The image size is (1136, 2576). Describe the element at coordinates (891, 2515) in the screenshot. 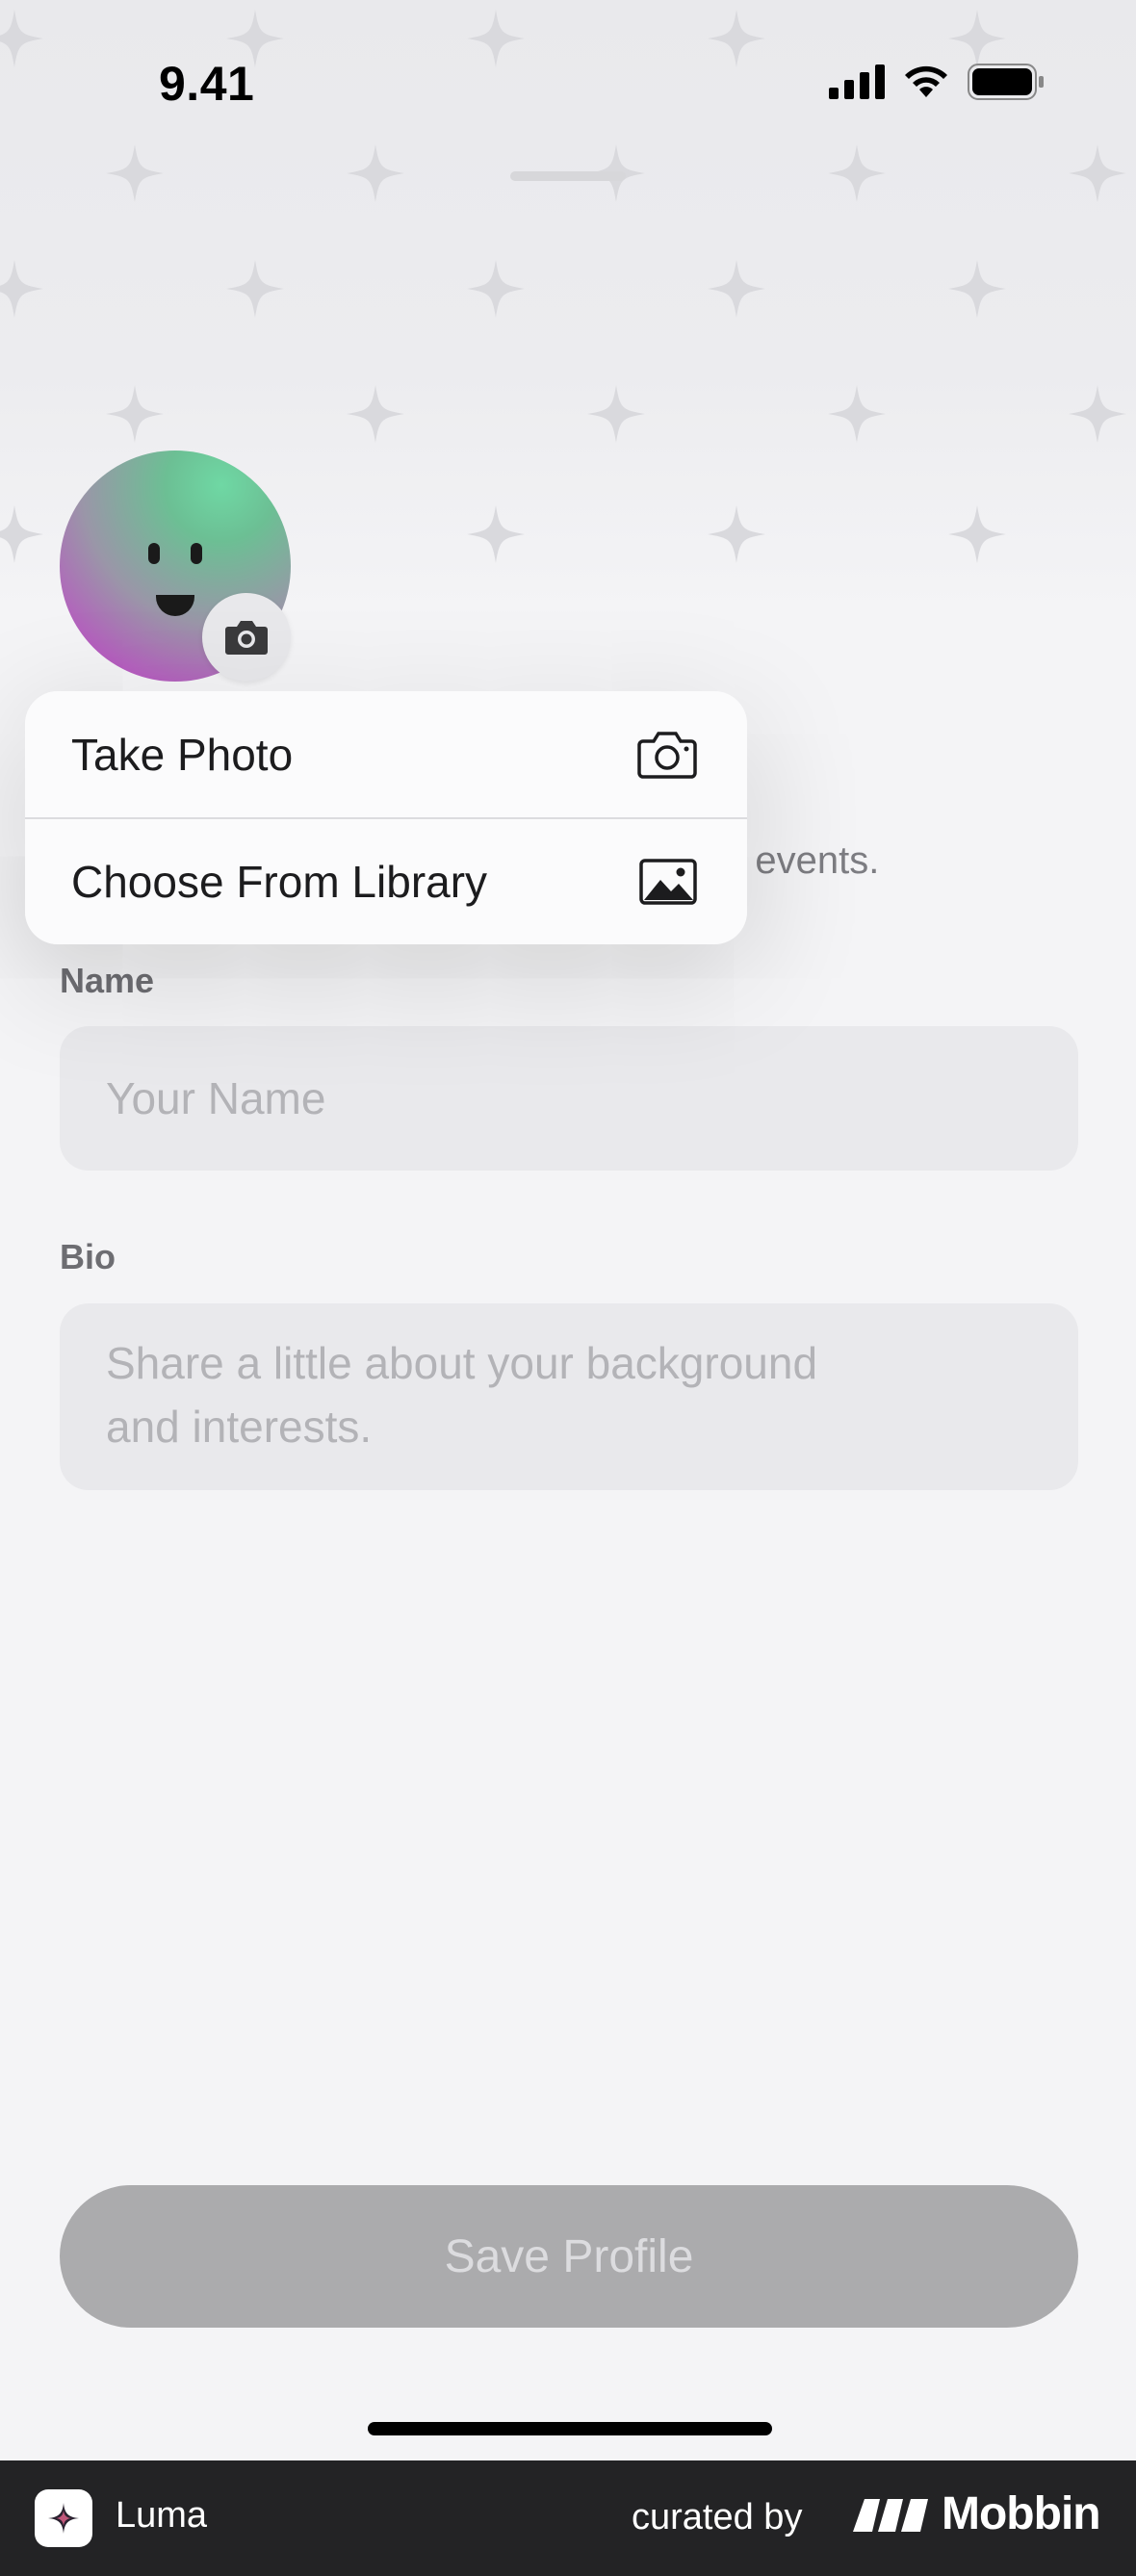

I see `mobbin-logo-icon` at that location.